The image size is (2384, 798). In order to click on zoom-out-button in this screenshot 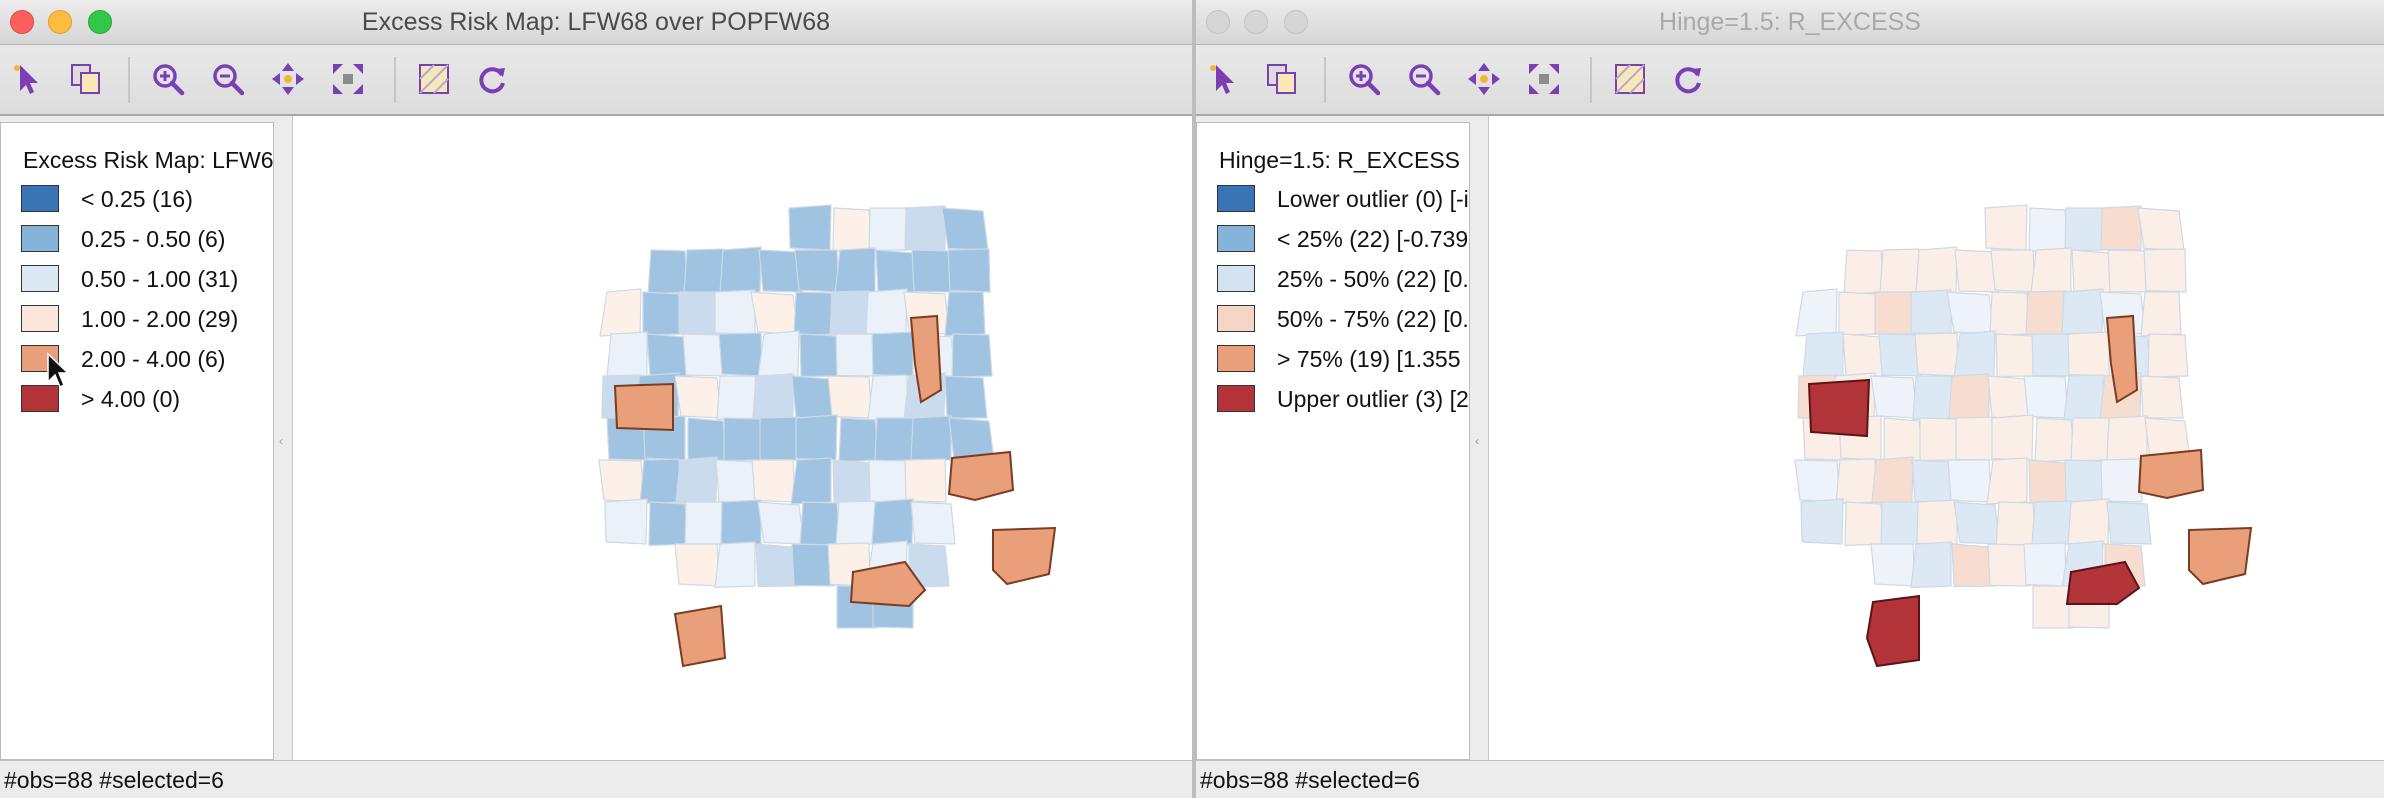, I will do `click(1424, 79)`.